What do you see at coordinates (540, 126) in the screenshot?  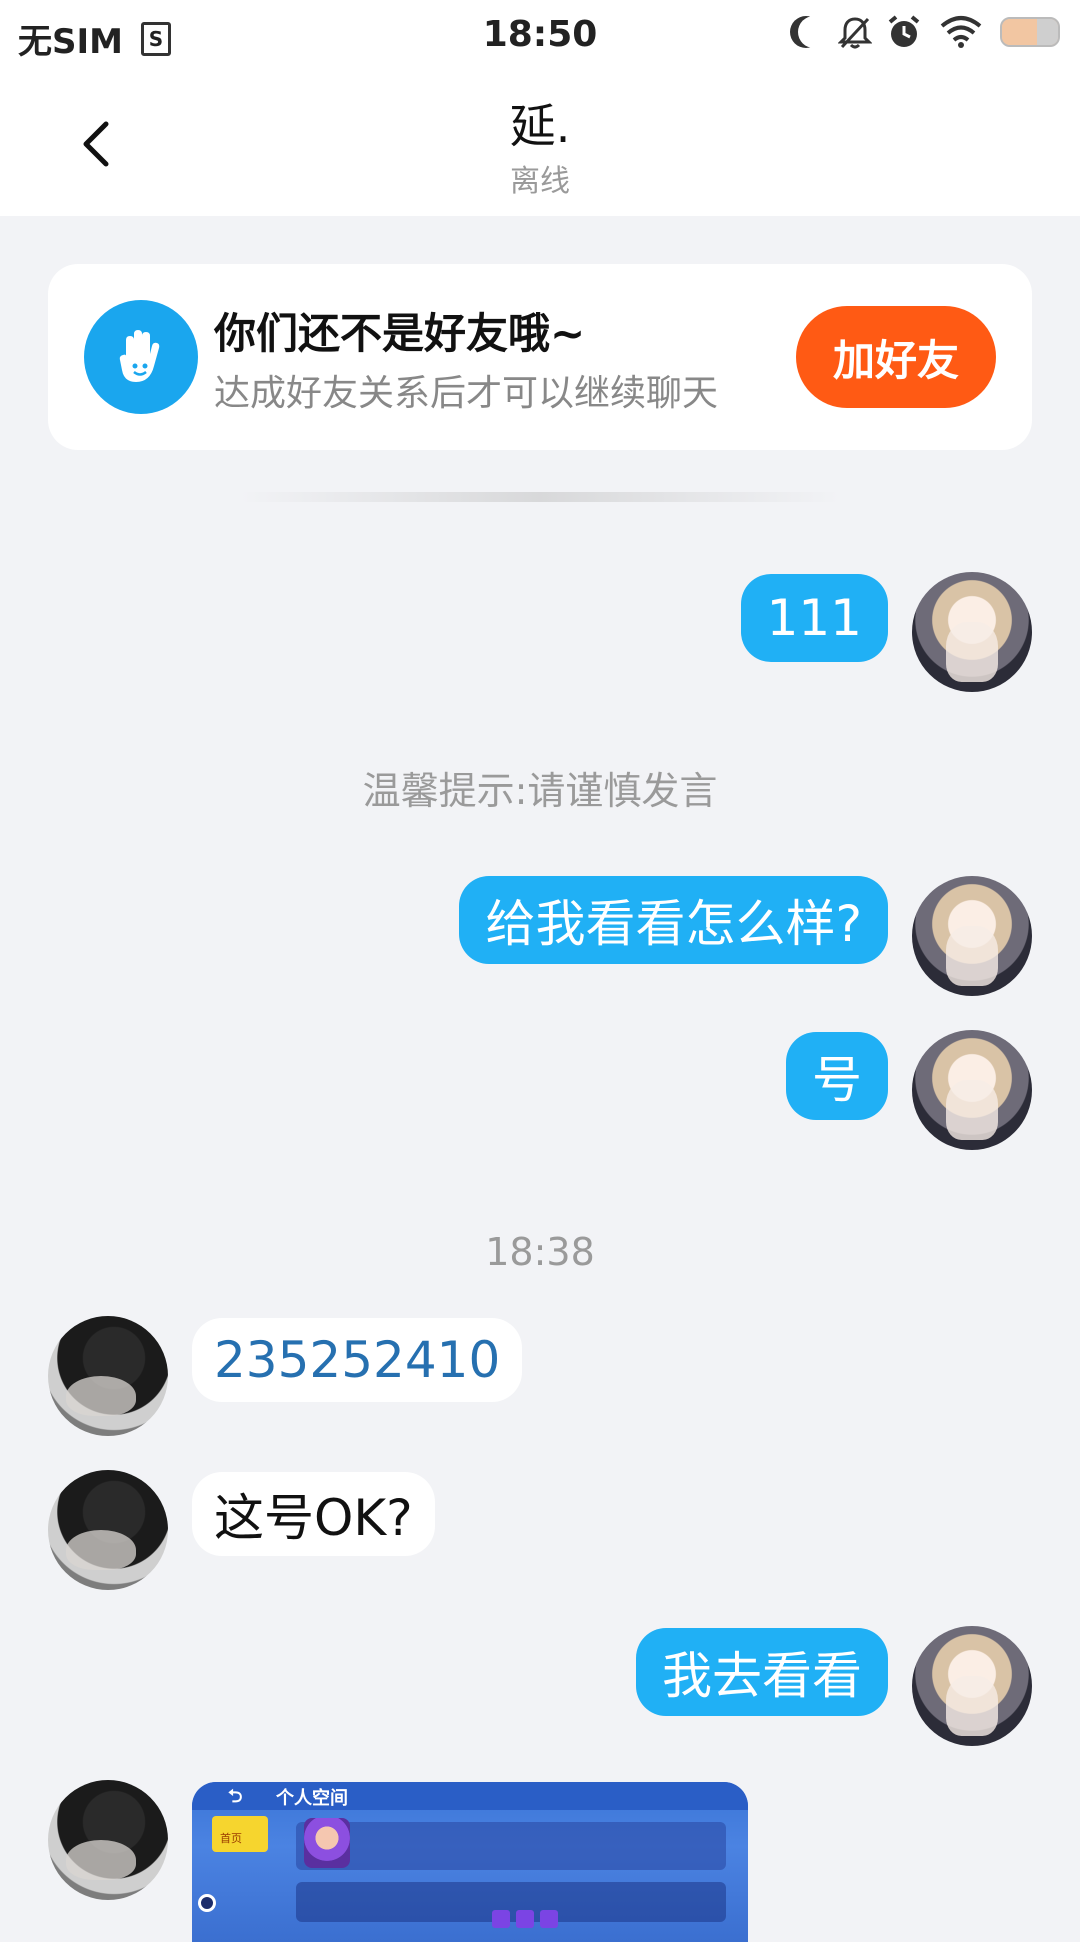 I see `chat-title: 延.` at bounding box center [540, 126].